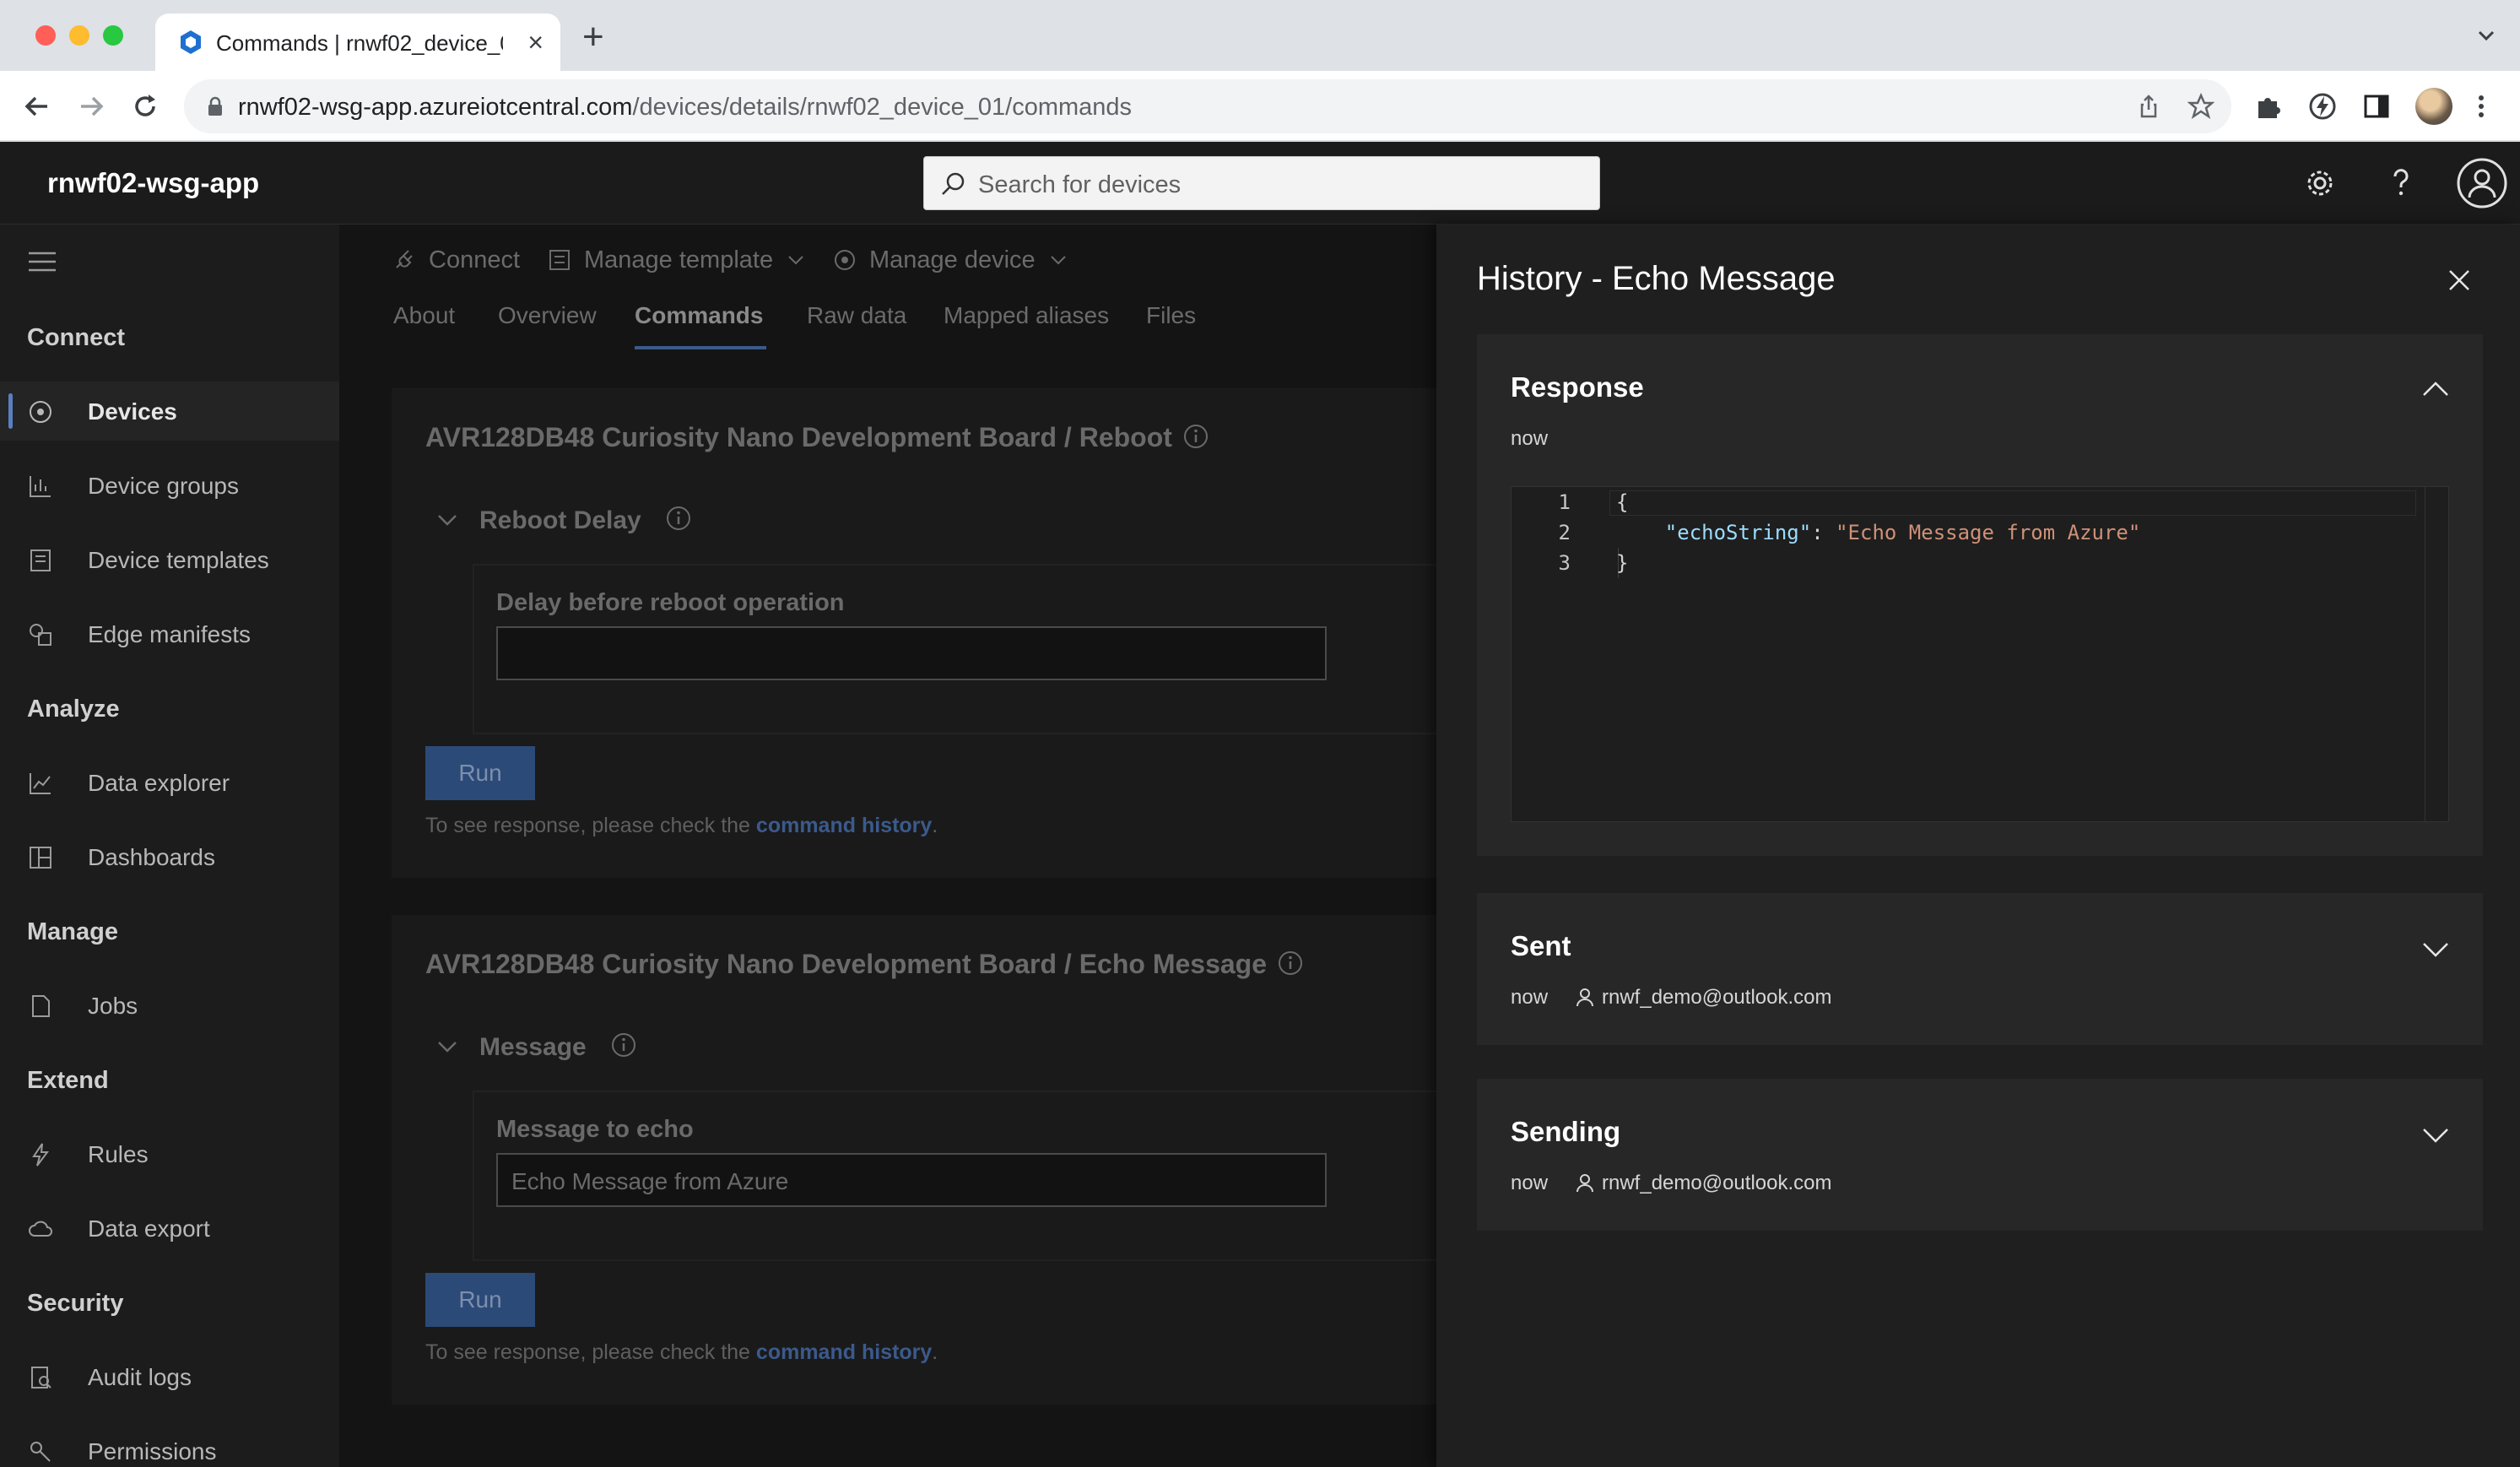  I want to click on sidebar-item-audit-logs: Audit logs, so click(169, 1377).